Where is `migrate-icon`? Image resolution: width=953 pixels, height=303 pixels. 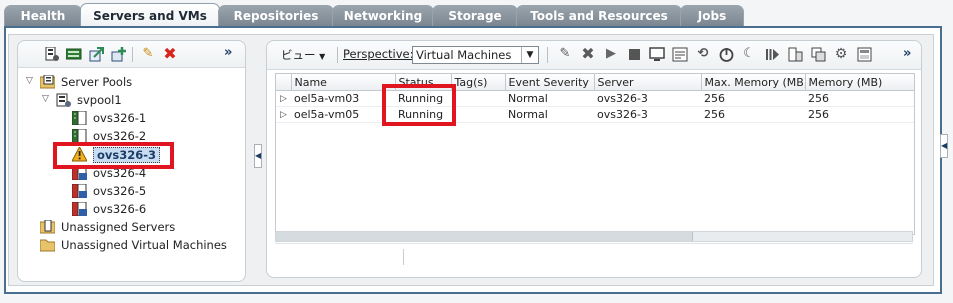 migrate-icon is located at coordinates (795, 54).